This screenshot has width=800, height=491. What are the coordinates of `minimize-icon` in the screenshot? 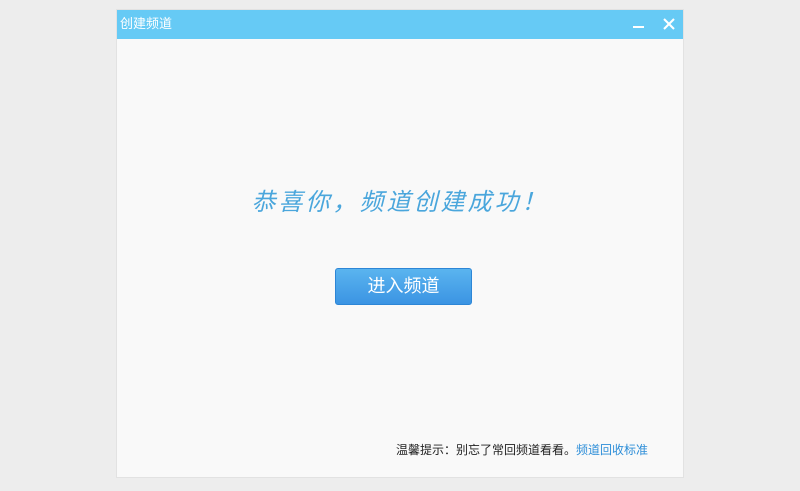 It's located at (638, 27).